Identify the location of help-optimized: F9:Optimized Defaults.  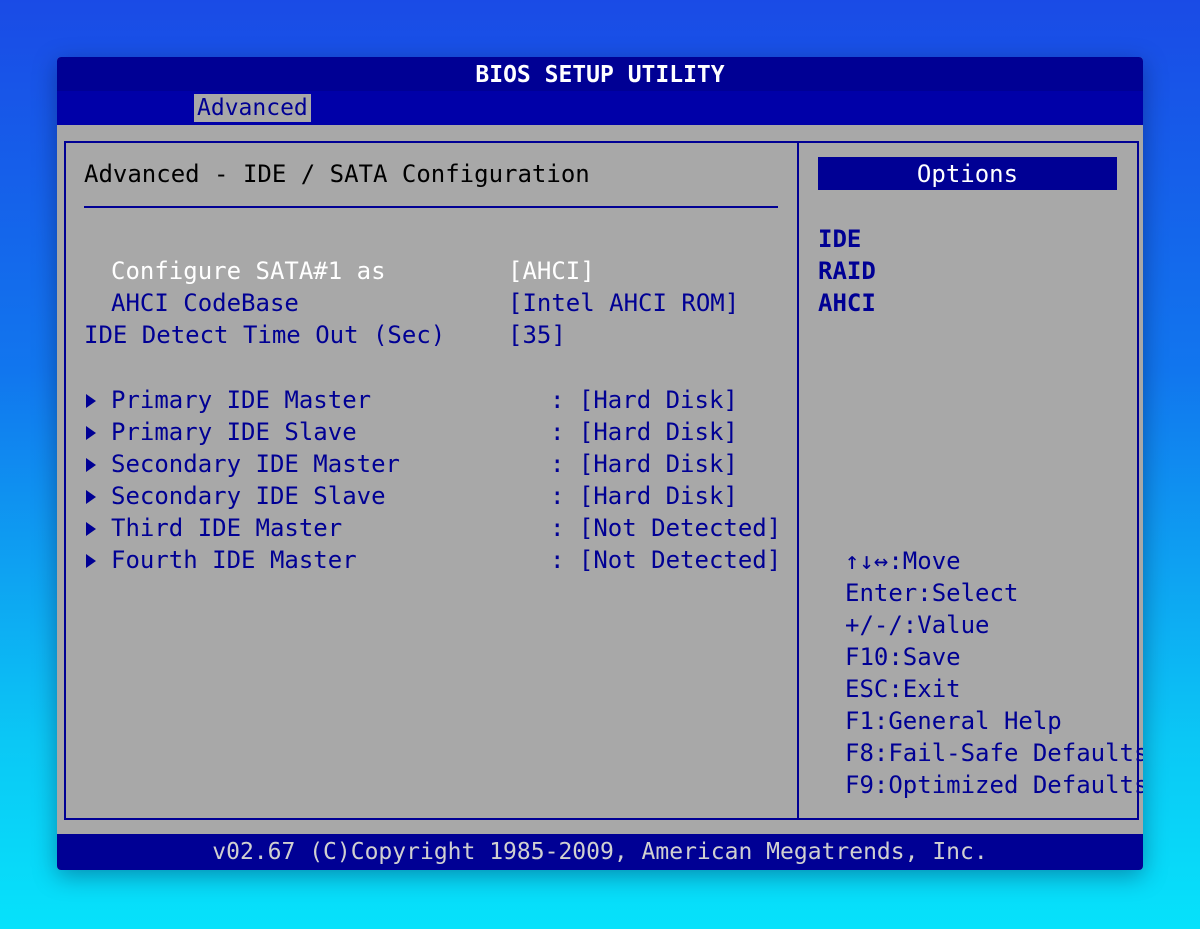
(994, 785).